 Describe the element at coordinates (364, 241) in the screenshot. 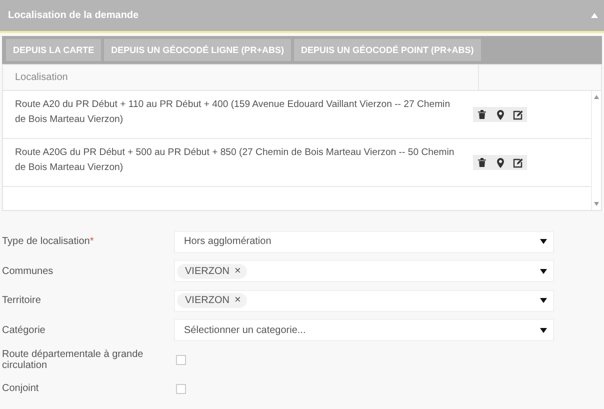

I see `select-field: Hors agglomération` at that location.